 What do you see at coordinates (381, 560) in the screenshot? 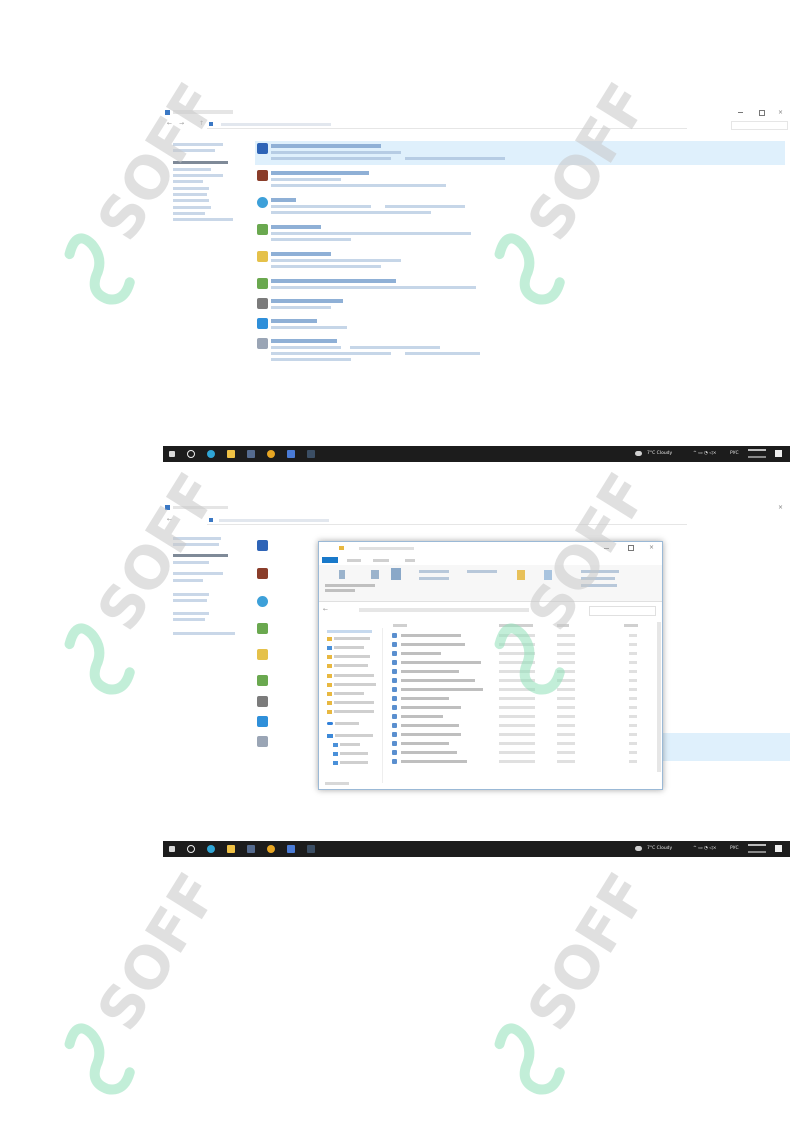
I see `tab-share` at bounding box center [381, 560].